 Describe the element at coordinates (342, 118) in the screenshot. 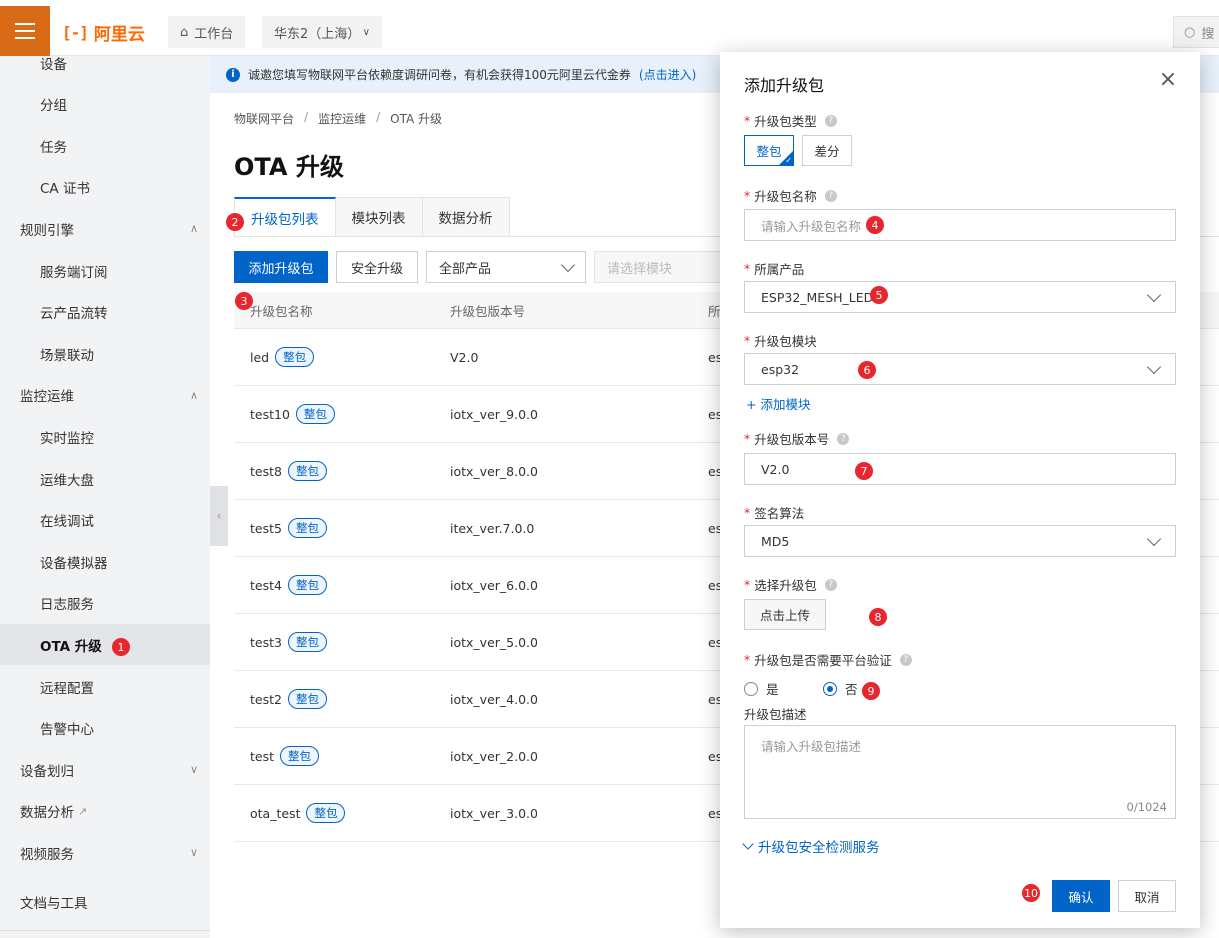

I see `breadcrumb-item: 监控运维` at that location.